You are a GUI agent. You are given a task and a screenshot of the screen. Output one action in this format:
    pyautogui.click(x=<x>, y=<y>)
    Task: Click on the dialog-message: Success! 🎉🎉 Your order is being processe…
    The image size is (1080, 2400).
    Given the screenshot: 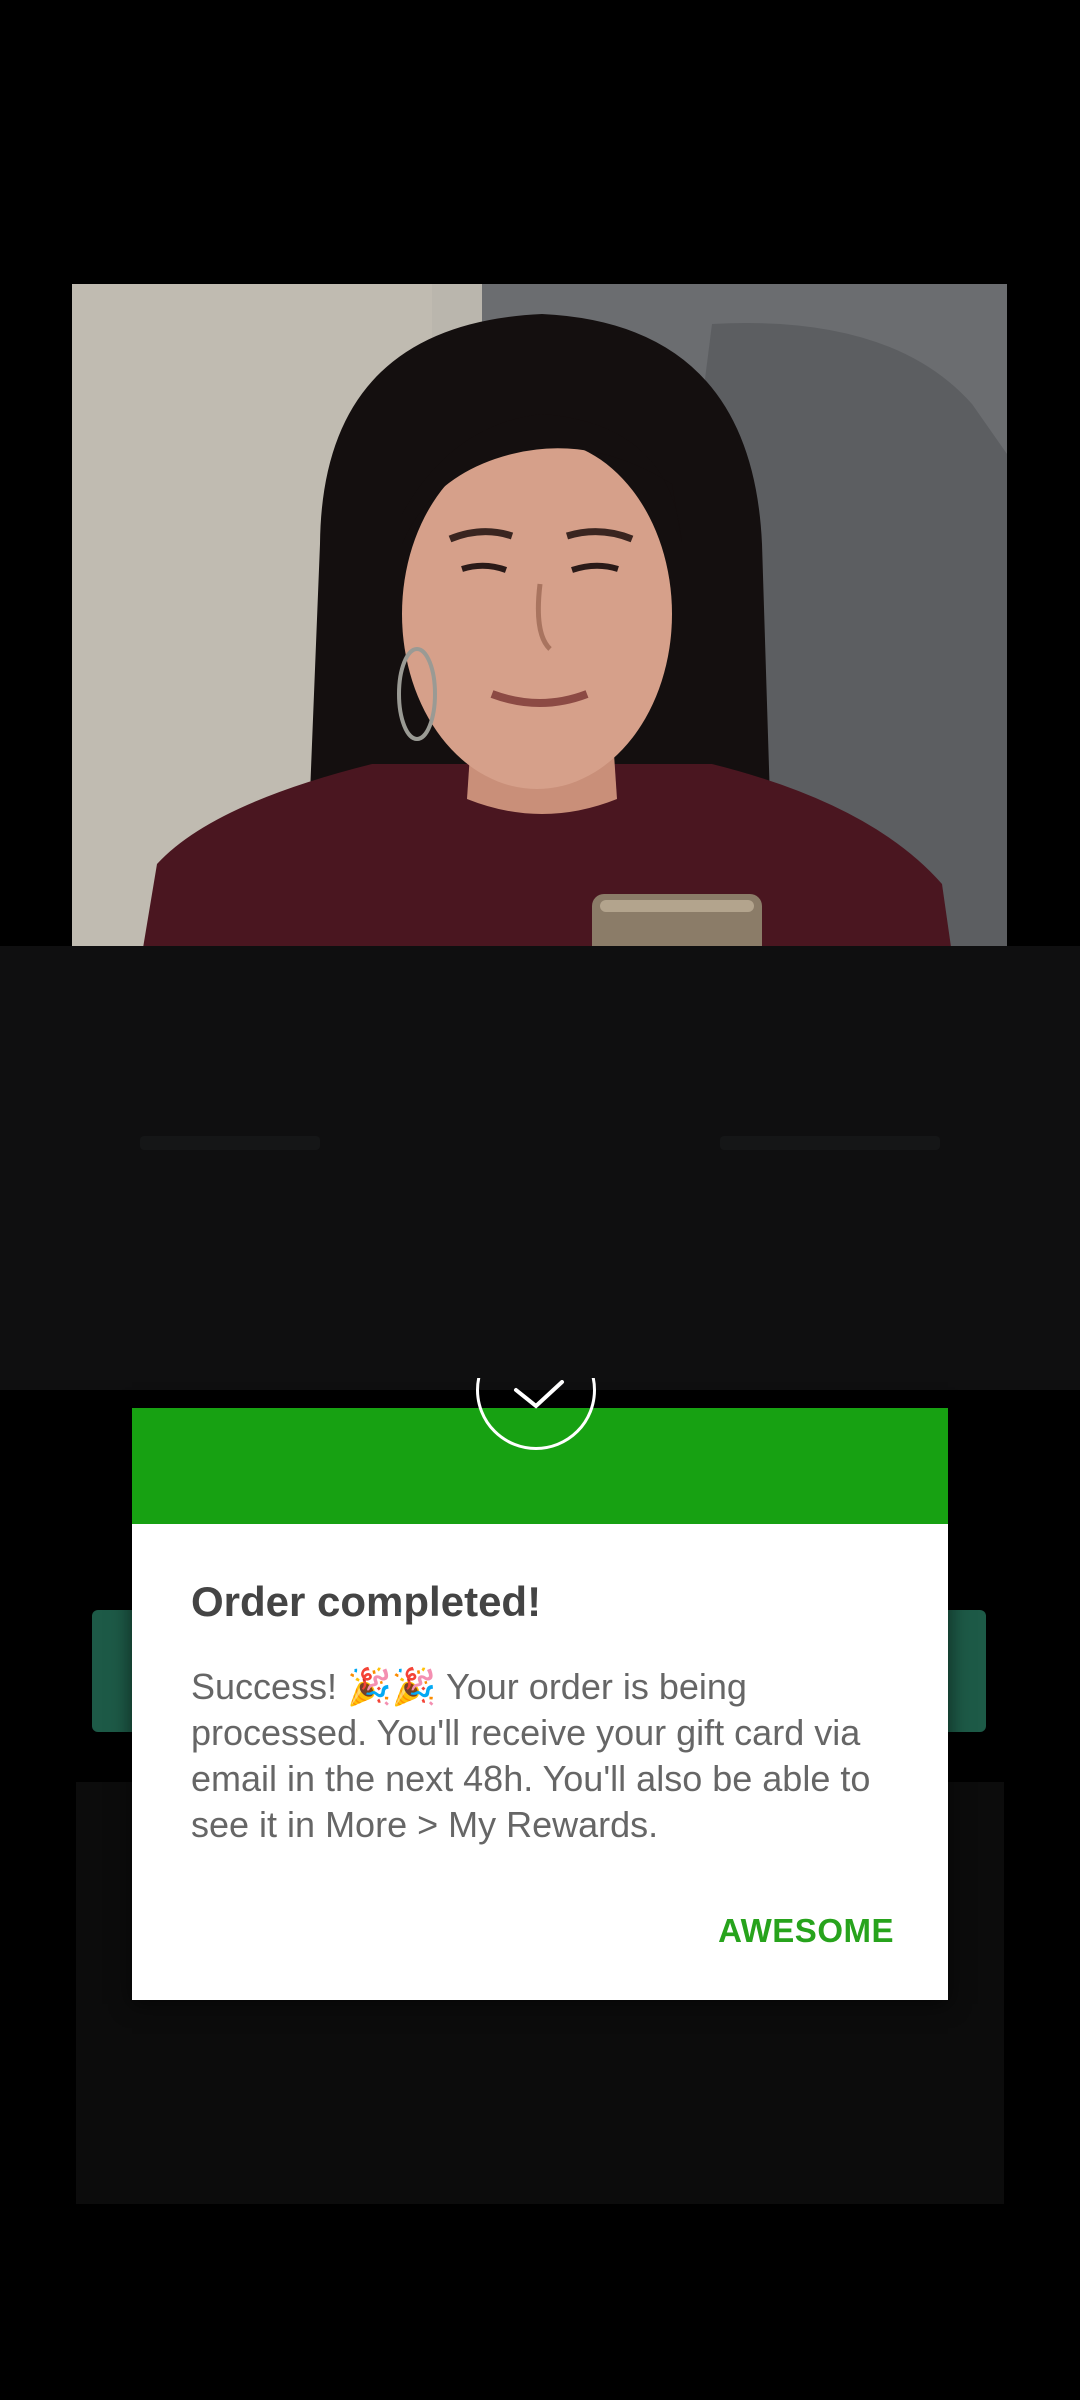 What is the action you would take?
    pyautogui.click(x=531, y=1755)
    